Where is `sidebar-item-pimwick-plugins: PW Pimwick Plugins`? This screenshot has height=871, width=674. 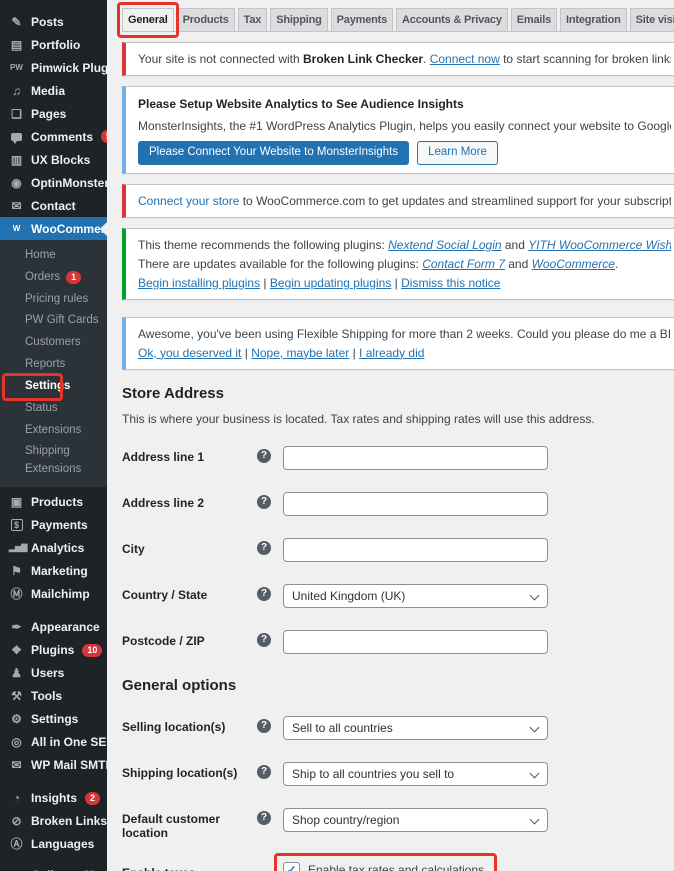
sidebar-item-pimwick-plugins: PW Pimwick Plugins is located at coordinates (53, 67).